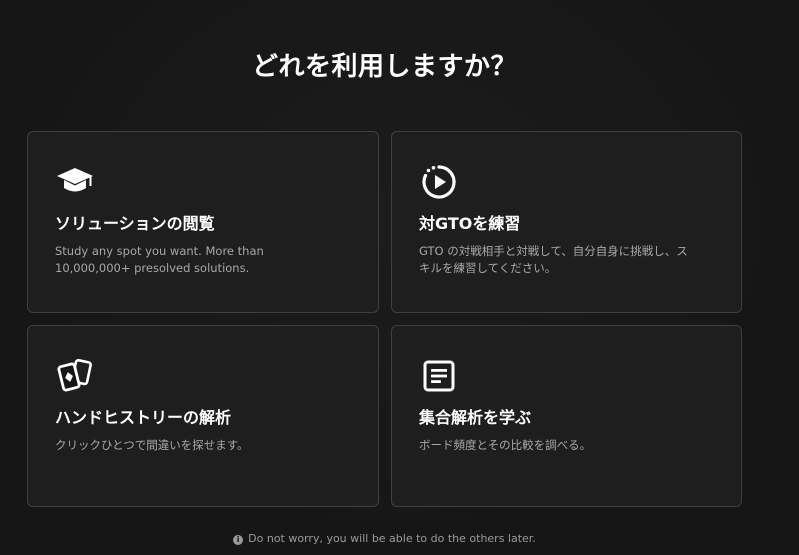 The height and width of the screenshot is (555, 799). Describe the element at coordinates (135, 223) in the screenshot. I see `card-title: ソリューションの閲覧` at that location.